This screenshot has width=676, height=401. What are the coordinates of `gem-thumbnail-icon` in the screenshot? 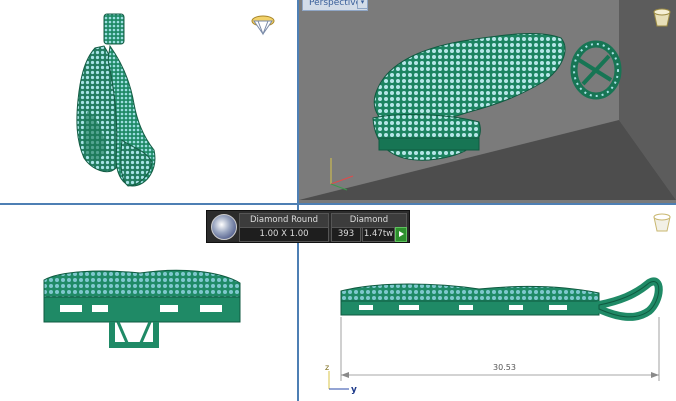 It's located at (224, 227).